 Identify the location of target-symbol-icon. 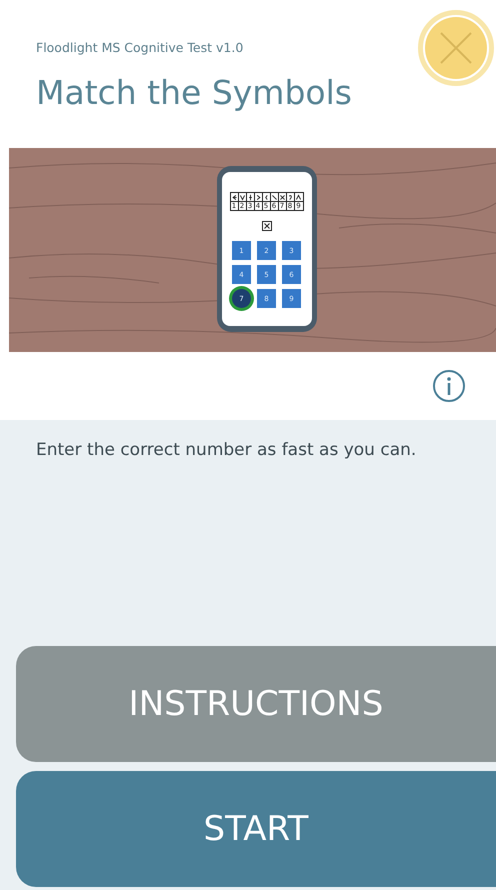
(267, 226).